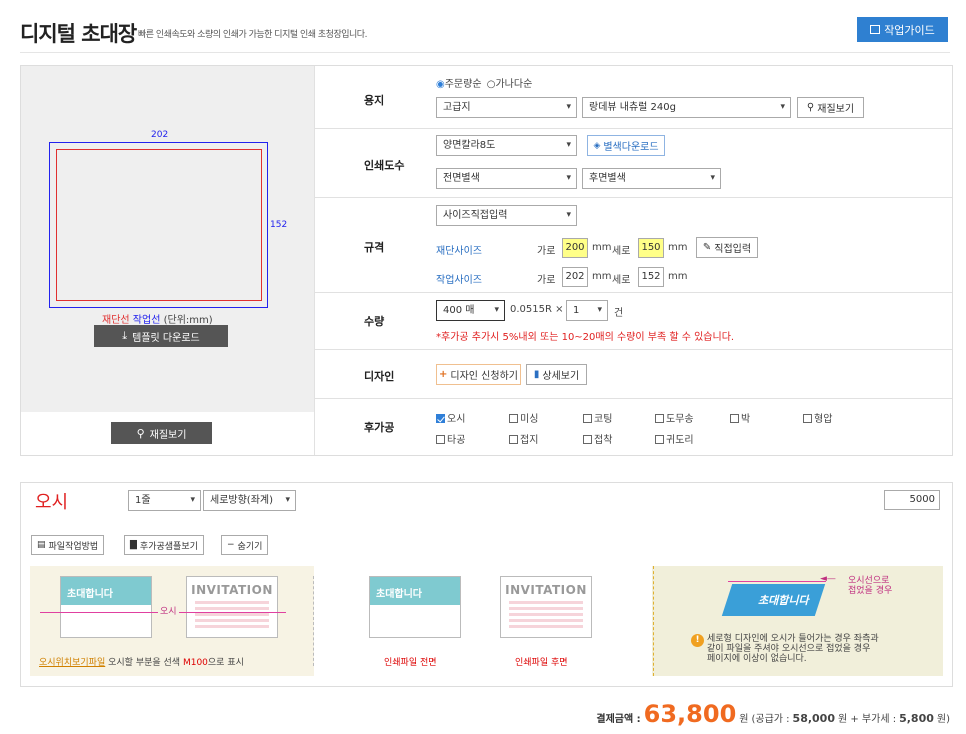  I want to click on front-spot-select: 전면별색 ▾, so click(506, 178).